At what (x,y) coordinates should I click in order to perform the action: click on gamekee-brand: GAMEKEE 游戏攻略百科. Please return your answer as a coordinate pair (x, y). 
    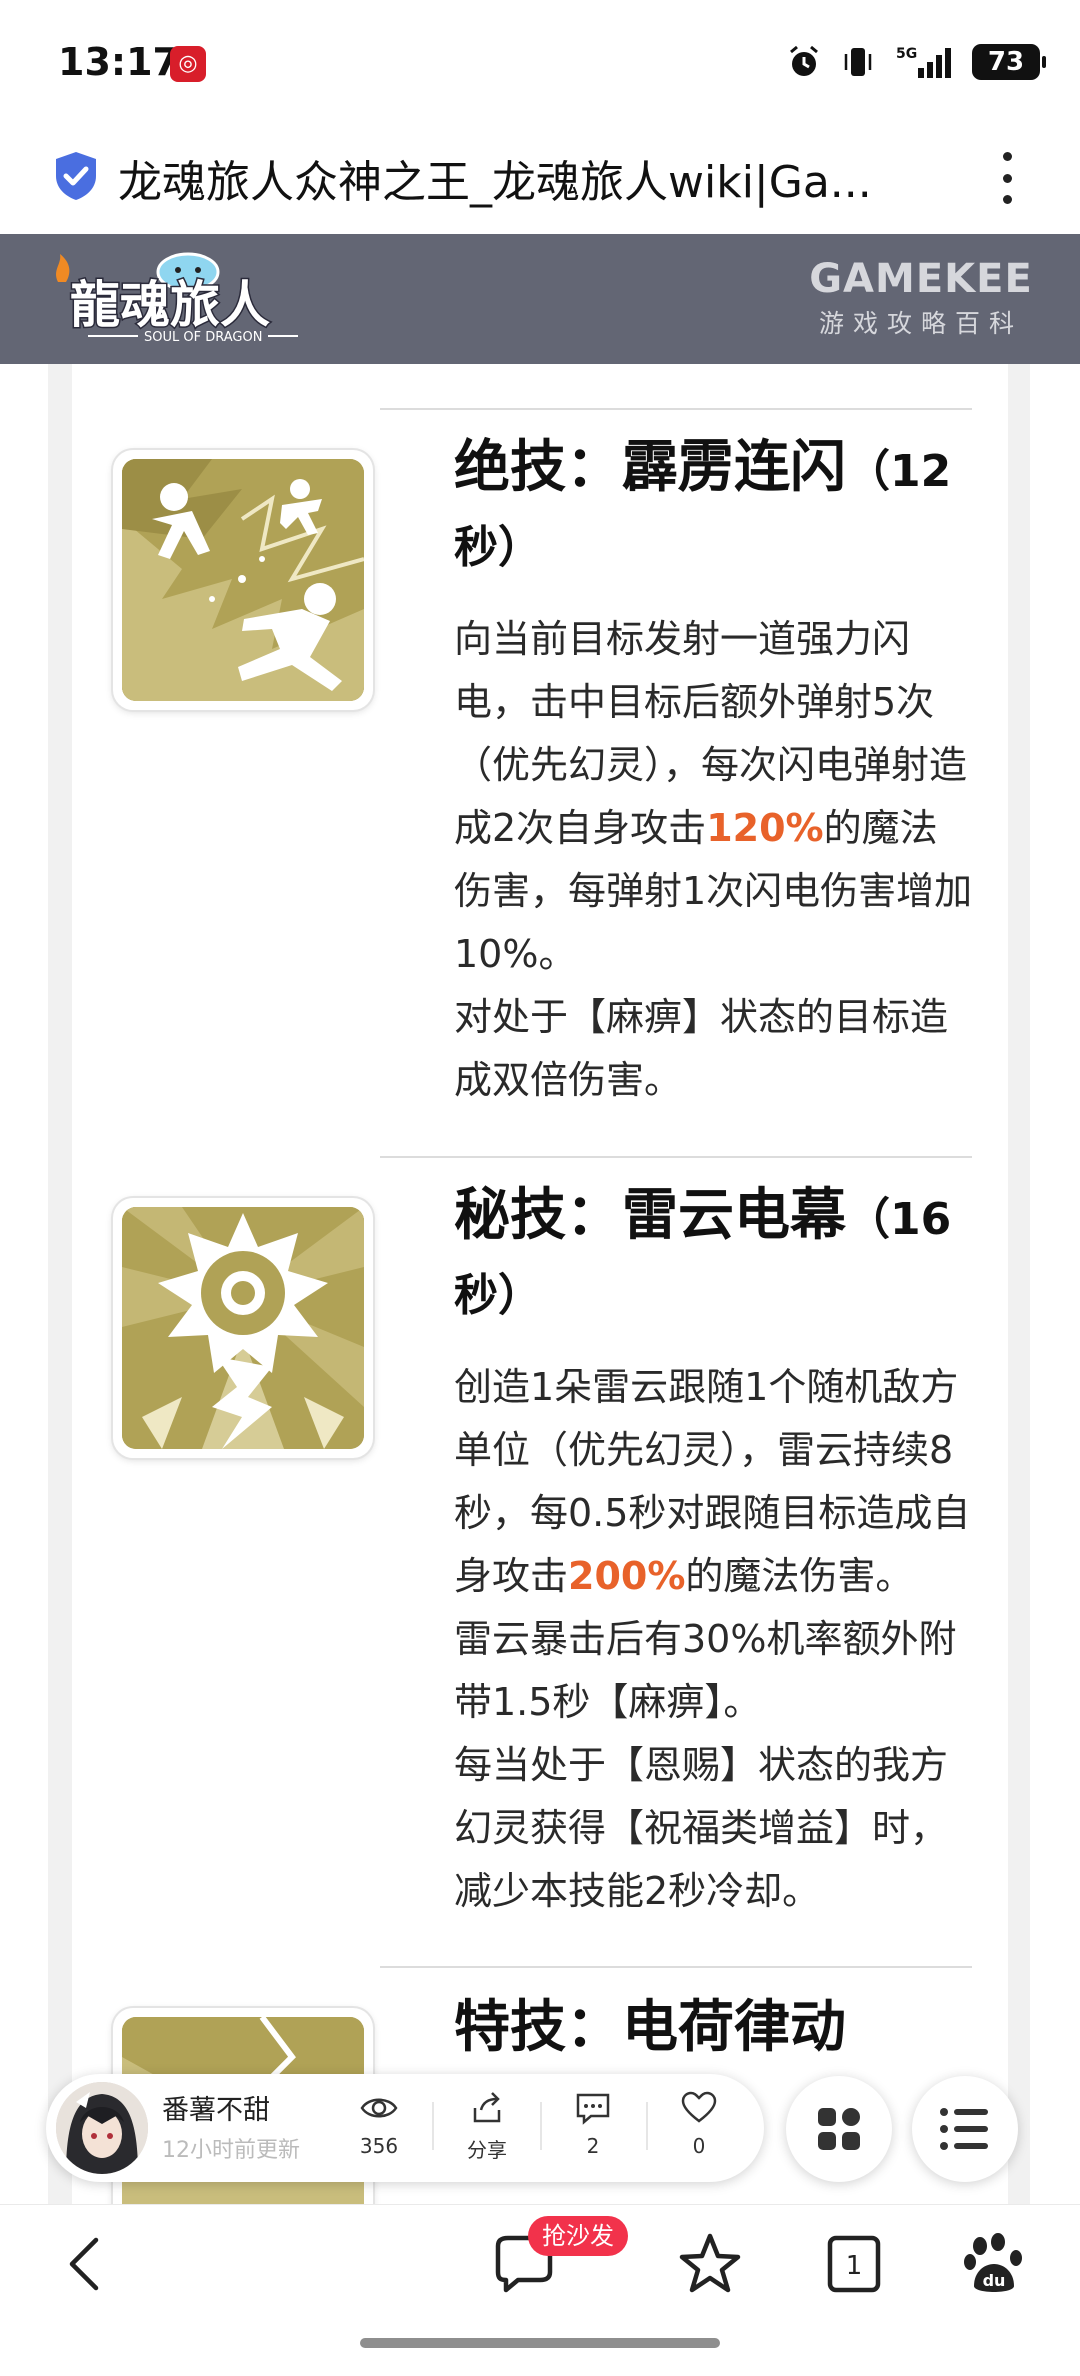
    Looking at the image, I should click on (921, 298).